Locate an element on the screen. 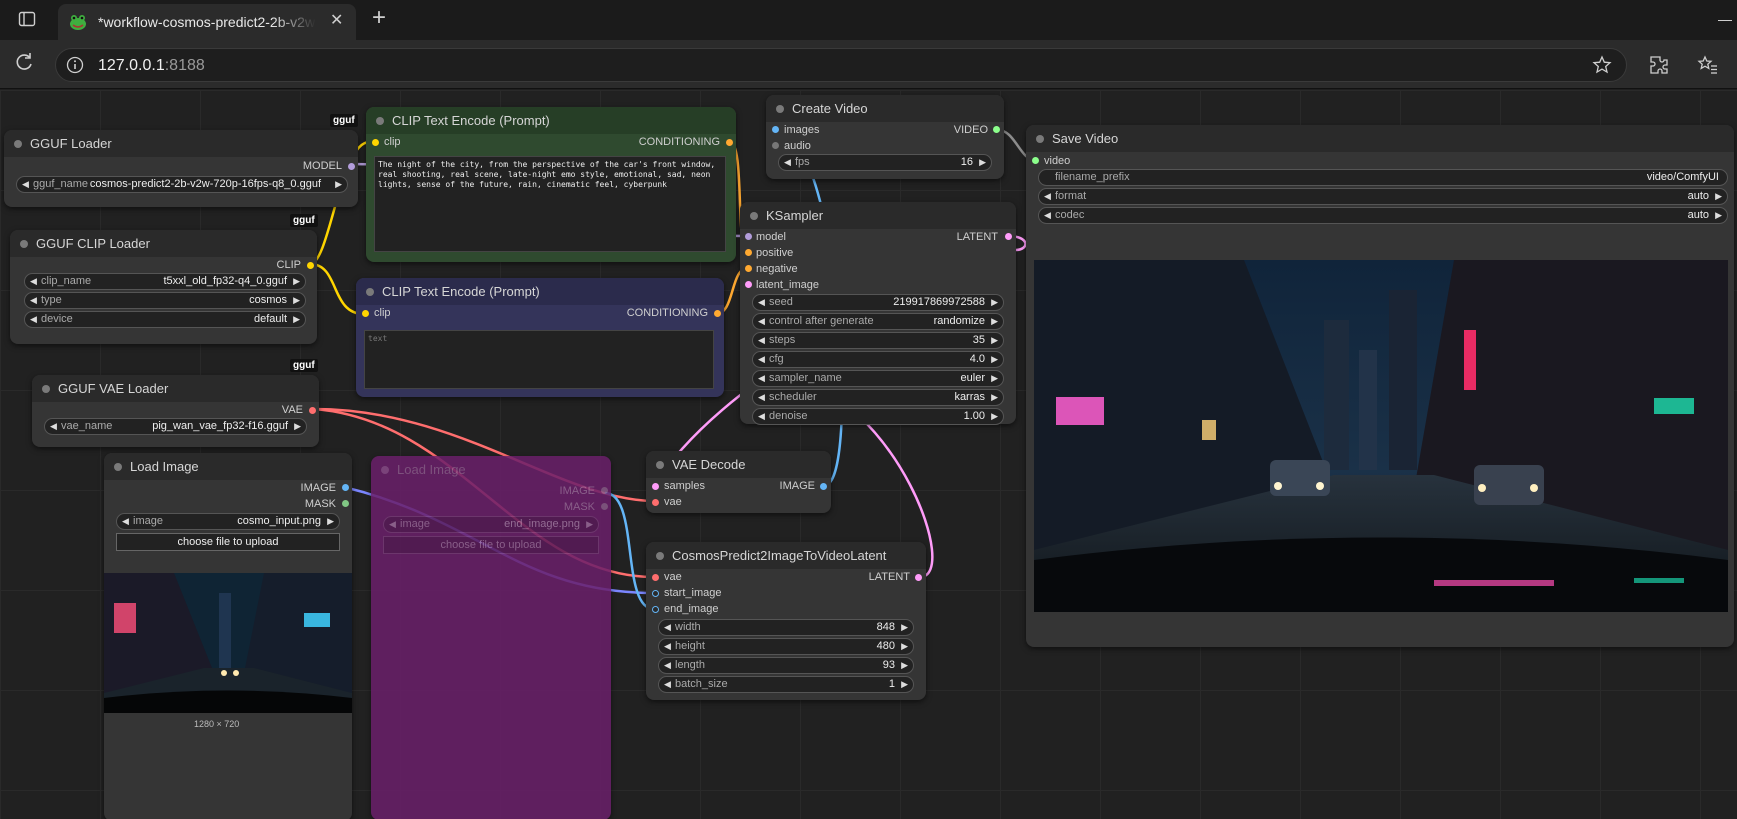 This screenshot has width=1737, height=819. widget-clip-name: ◀ clip_name t5xxl_old_fp32-q4_0.gguf ▶ is located at coordinates (165, 281).